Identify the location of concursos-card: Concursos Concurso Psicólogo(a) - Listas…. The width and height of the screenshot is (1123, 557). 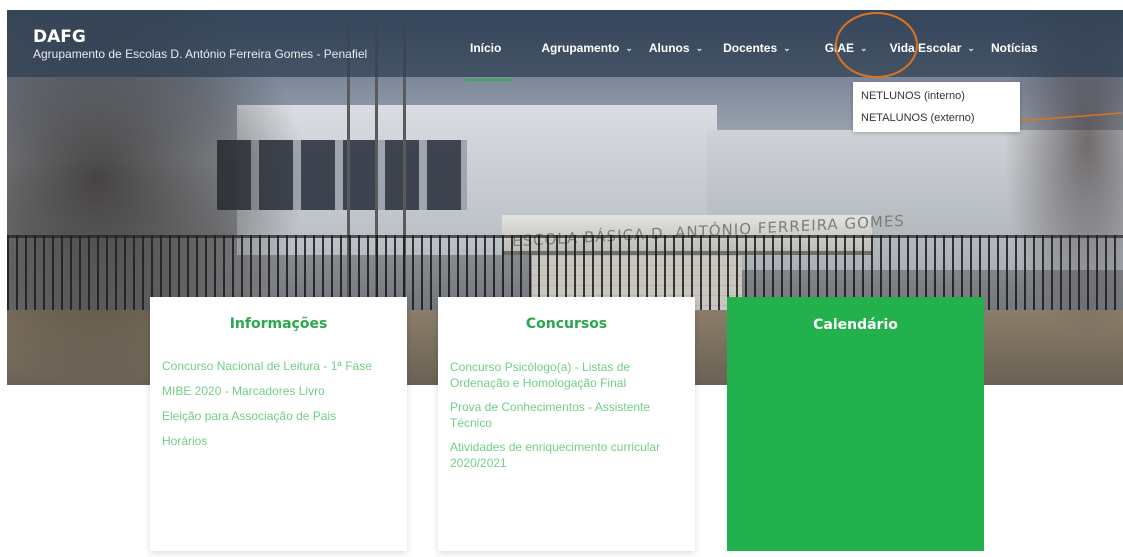
(566, 424).